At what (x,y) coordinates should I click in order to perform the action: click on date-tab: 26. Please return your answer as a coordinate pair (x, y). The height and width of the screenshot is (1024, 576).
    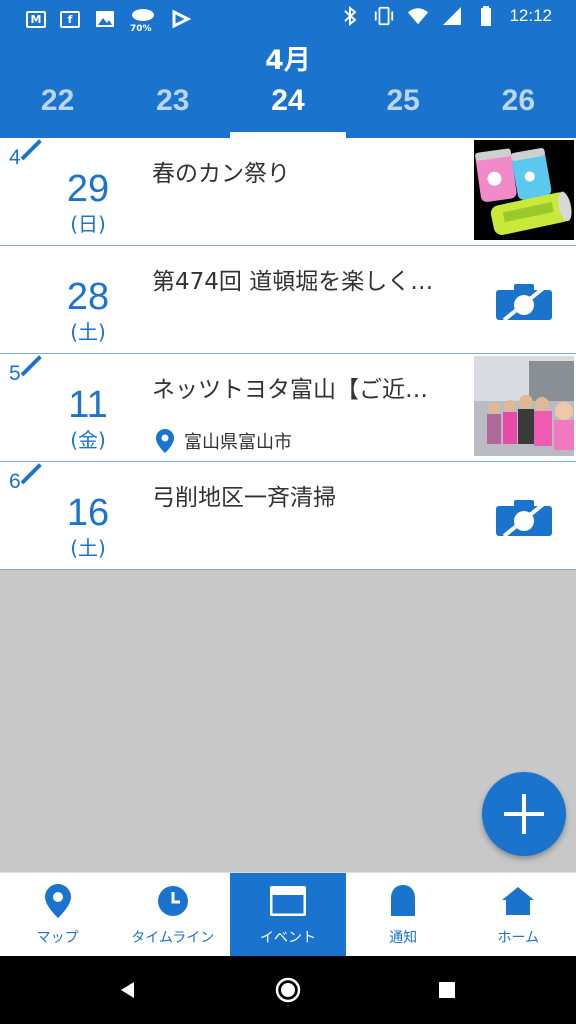
    Looking at the image, I should click on (518, 108).